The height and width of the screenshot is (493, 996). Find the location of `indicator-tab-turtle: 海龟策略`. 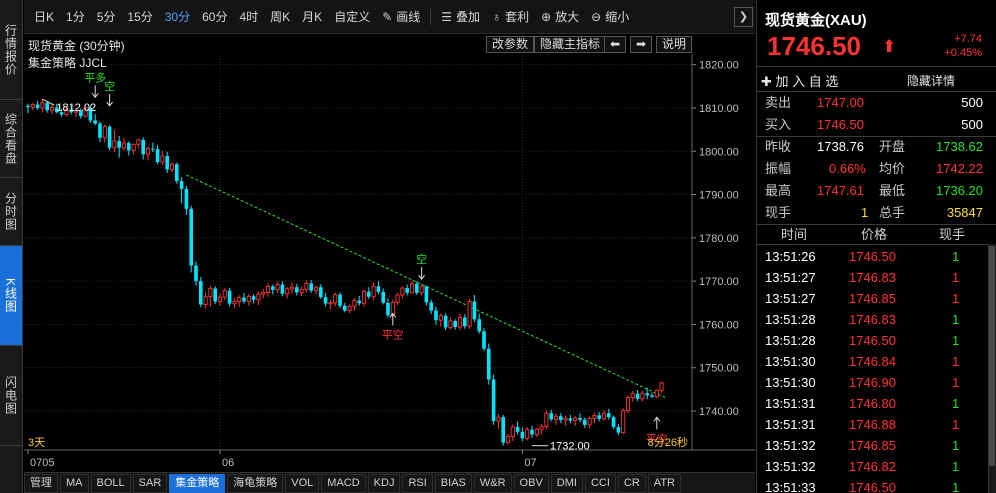

indicator-tab-turtle: 海龟策略 is located at coordinates (255, 483).